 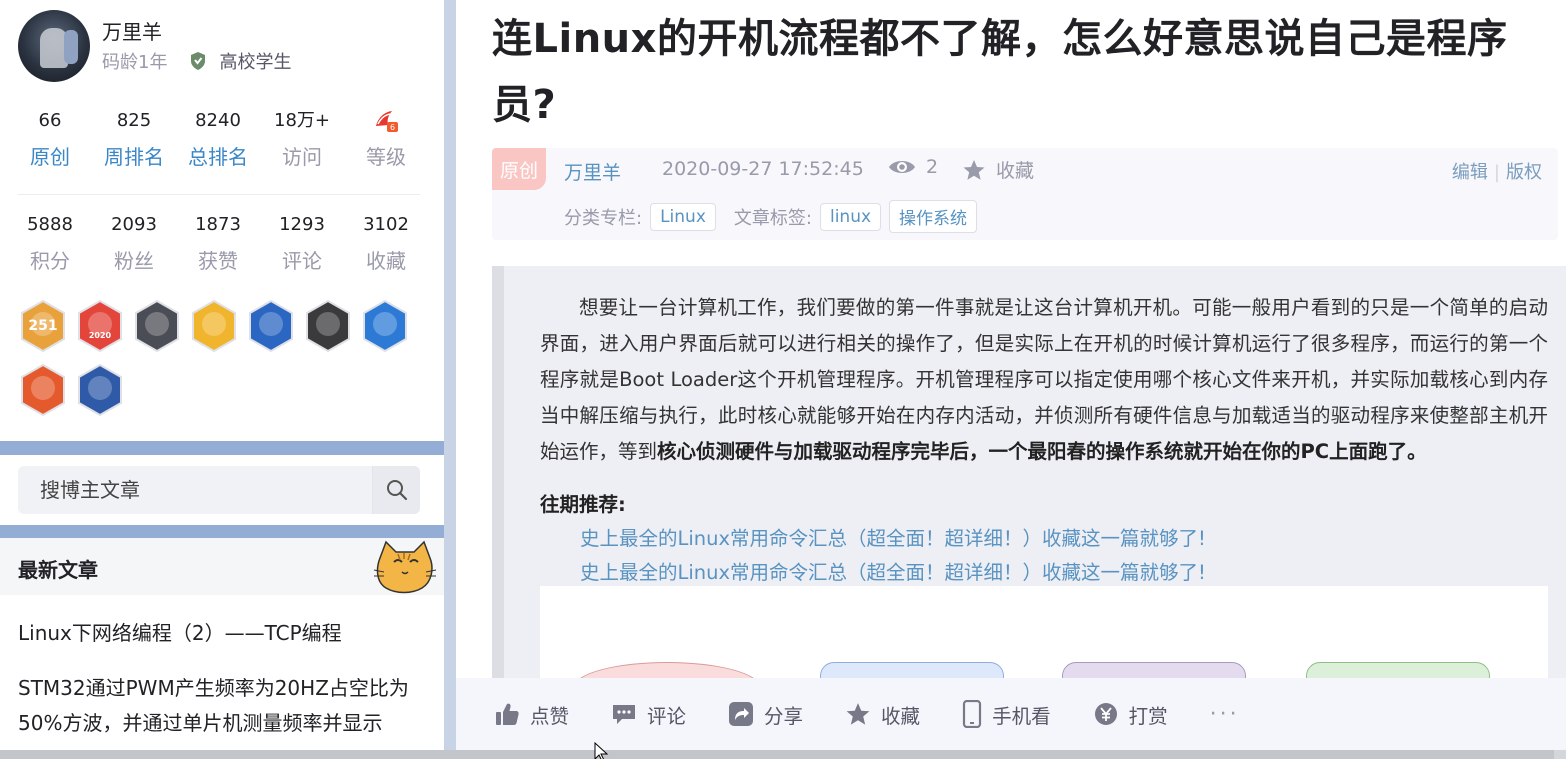 I want to click on identity-label: 高校学生, so click(x=255, y=62).